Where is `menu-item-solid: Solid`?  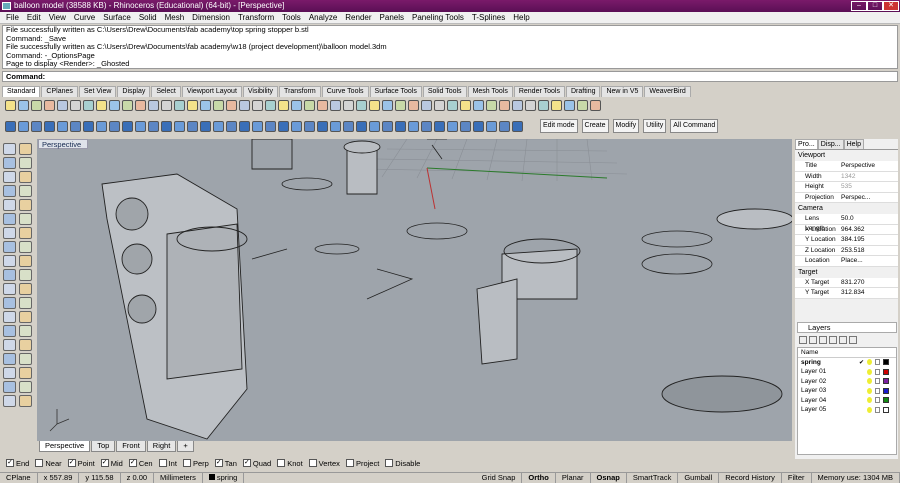 menu-item-solid: Solid is located at coordinates (148, 17).